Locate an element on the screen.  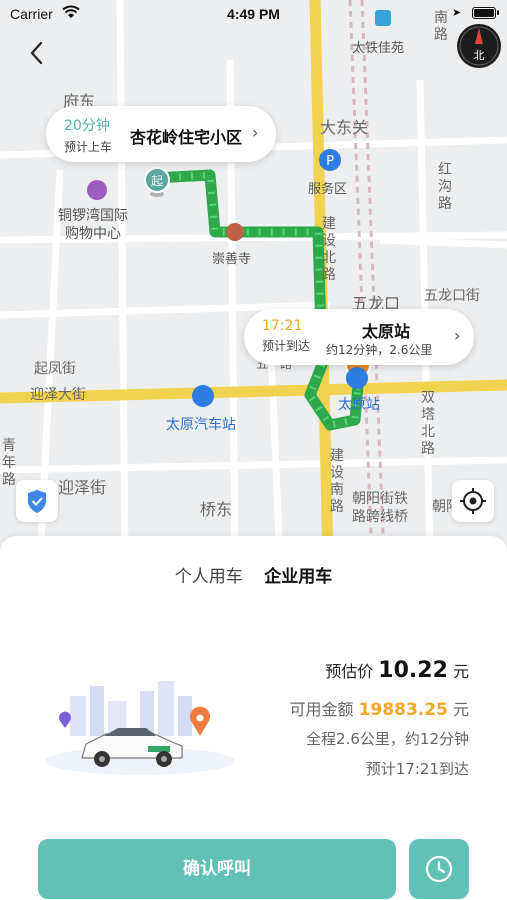
estimated-fare: 预估价 10.22 元 is located at coordinates (397, 670).